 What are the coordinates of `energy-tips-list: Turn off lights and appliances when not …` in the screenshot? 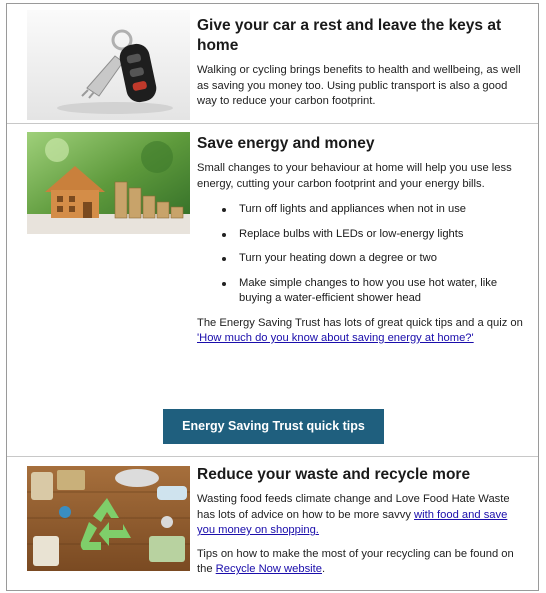 It's located at (373, 254).